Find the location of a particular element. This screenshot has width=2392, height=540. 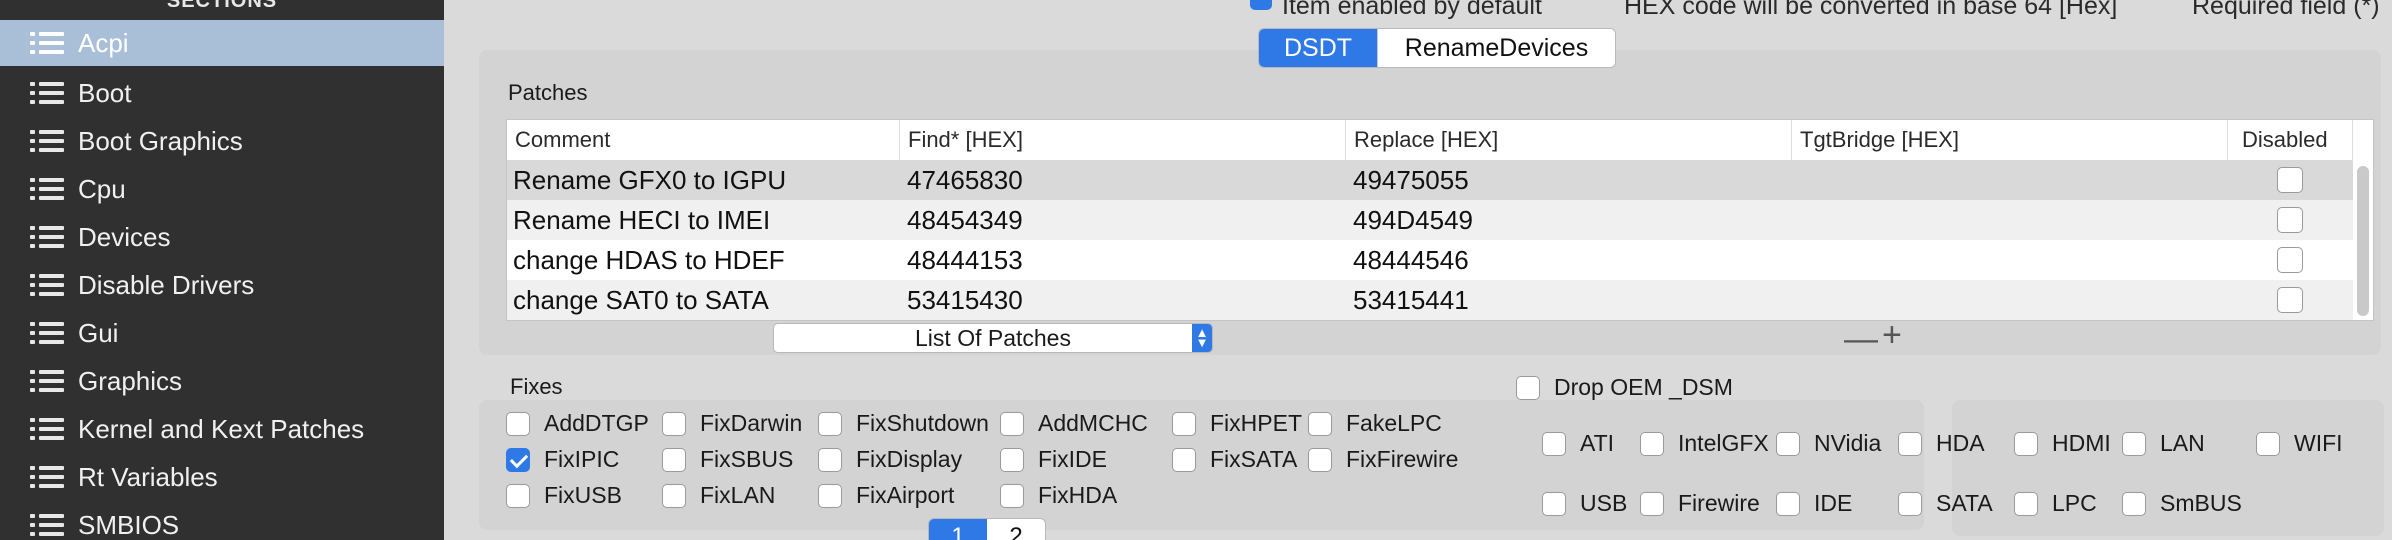

dsm-lpc: LPC is located at coordinates (2055, 503).